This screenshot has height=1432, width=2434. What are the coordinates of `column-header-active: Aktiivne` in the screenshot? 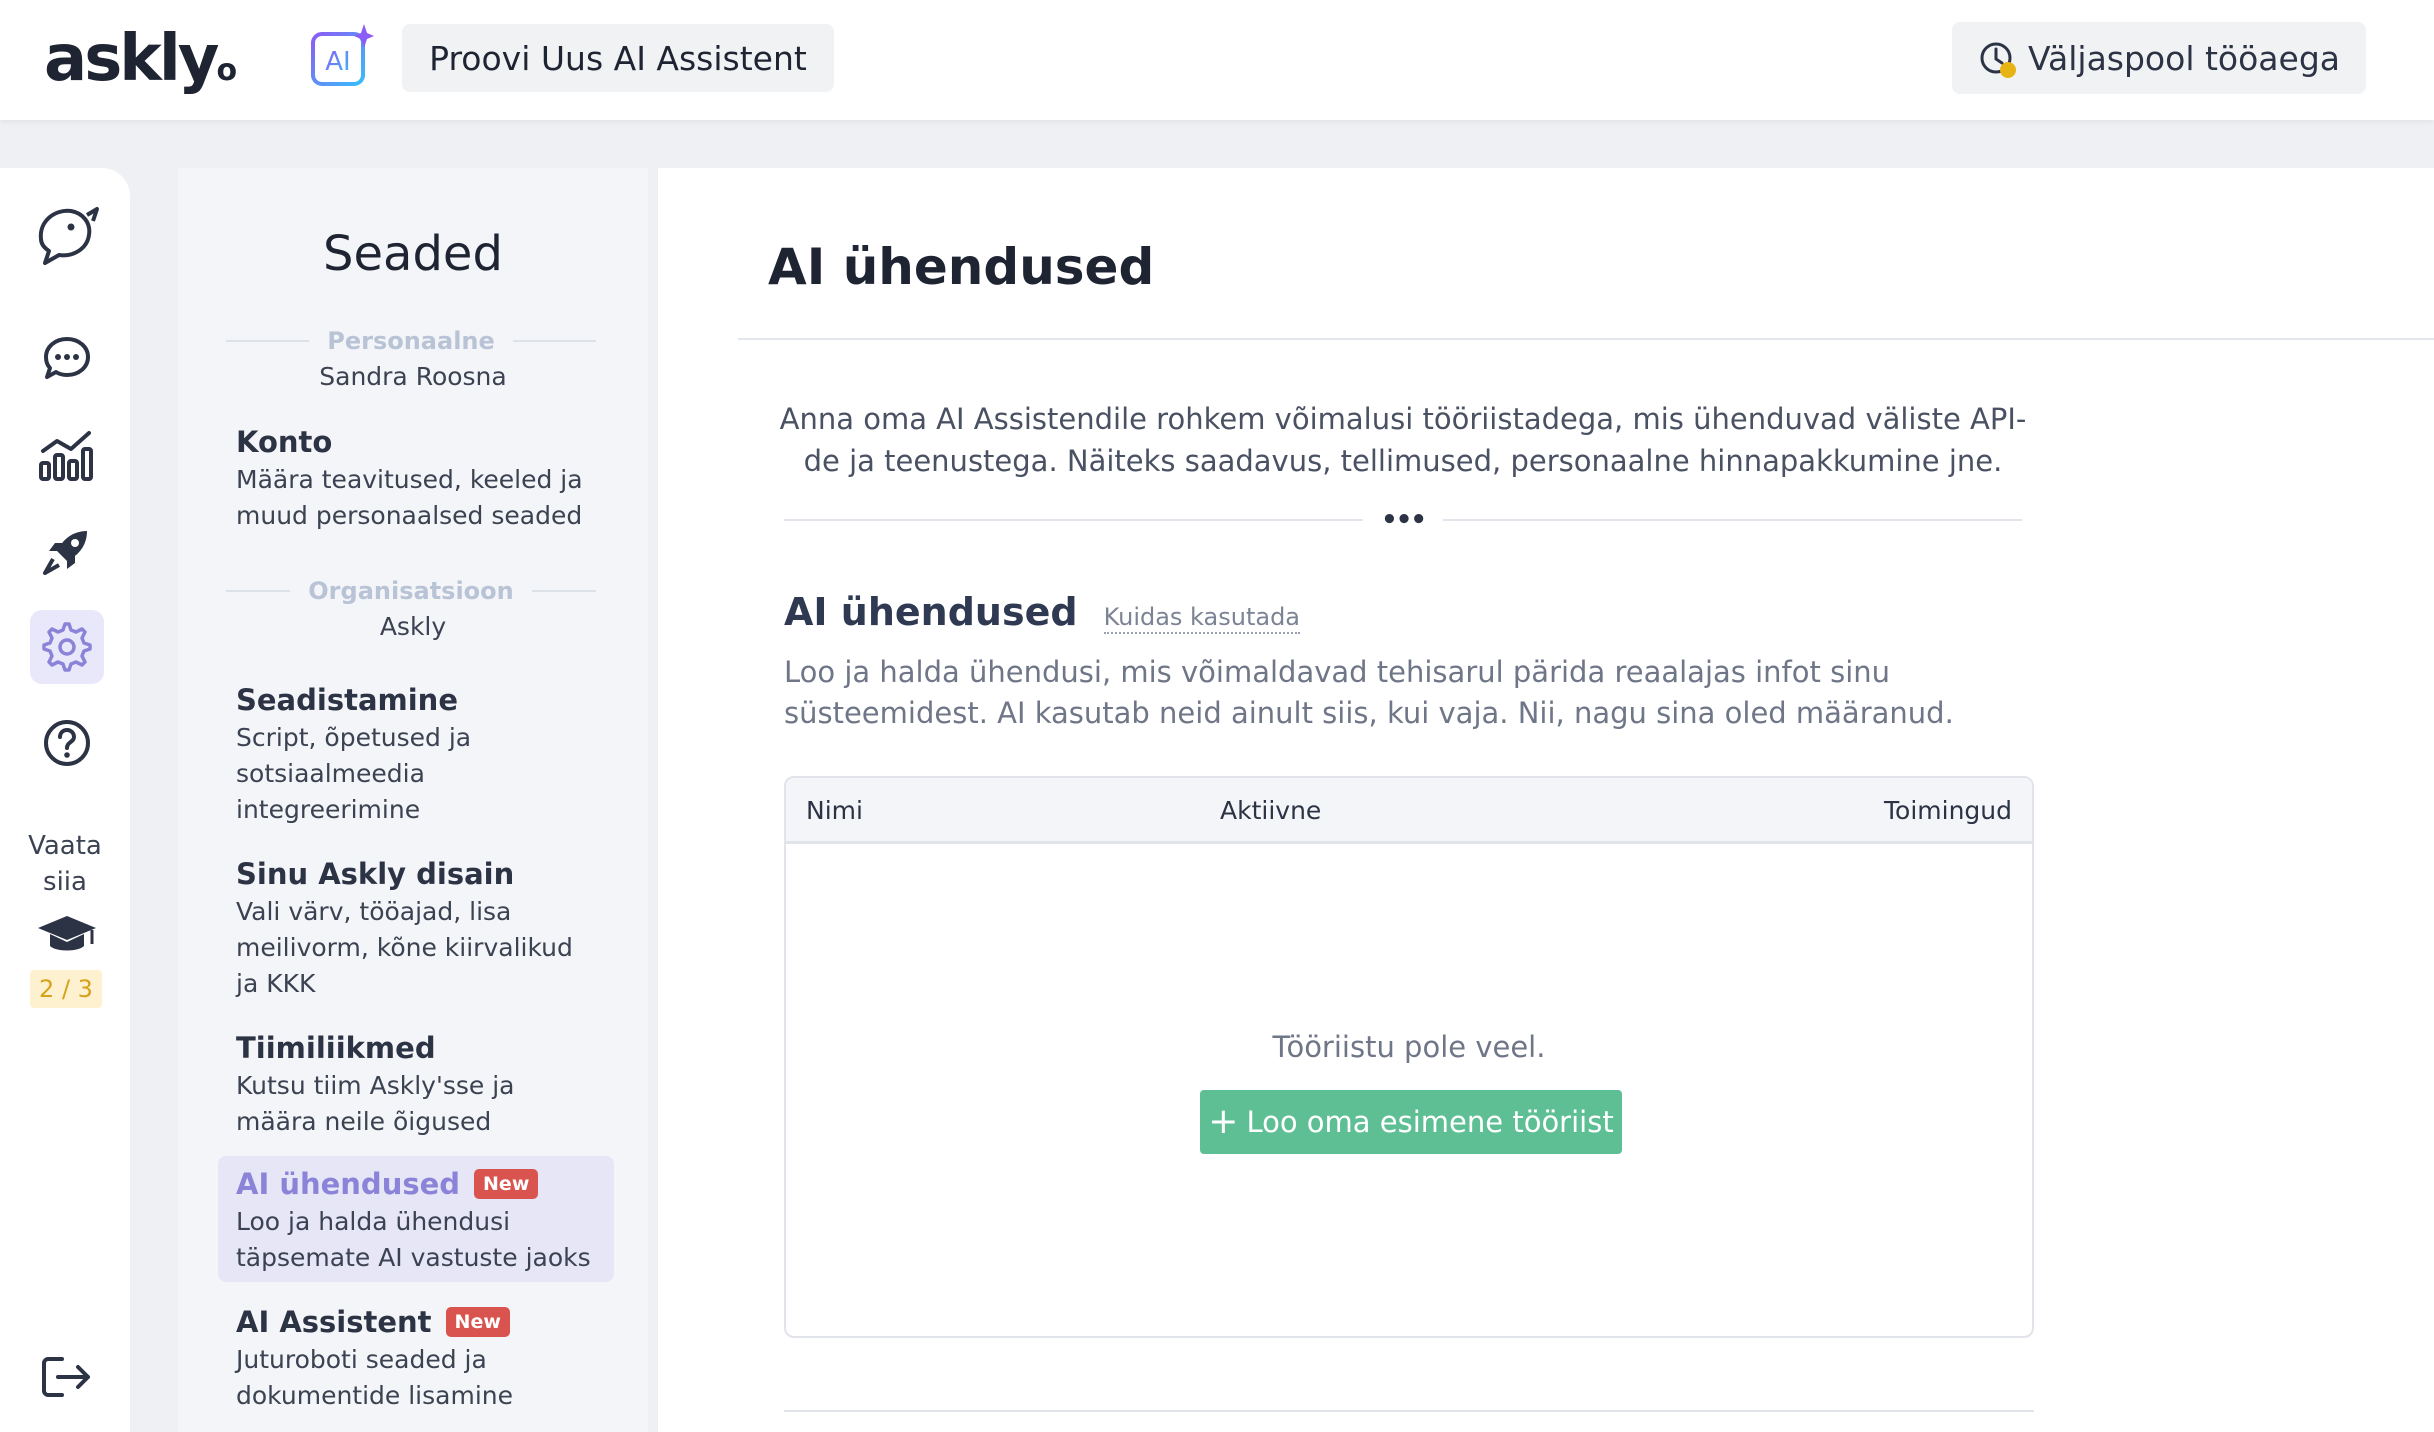 It's located at (1270, 810).